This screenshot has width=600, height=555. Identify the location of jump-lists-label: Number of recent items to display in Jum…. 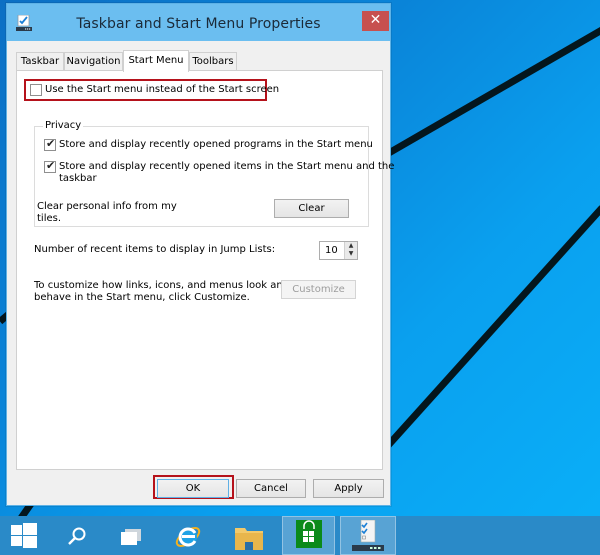
(155, 249).